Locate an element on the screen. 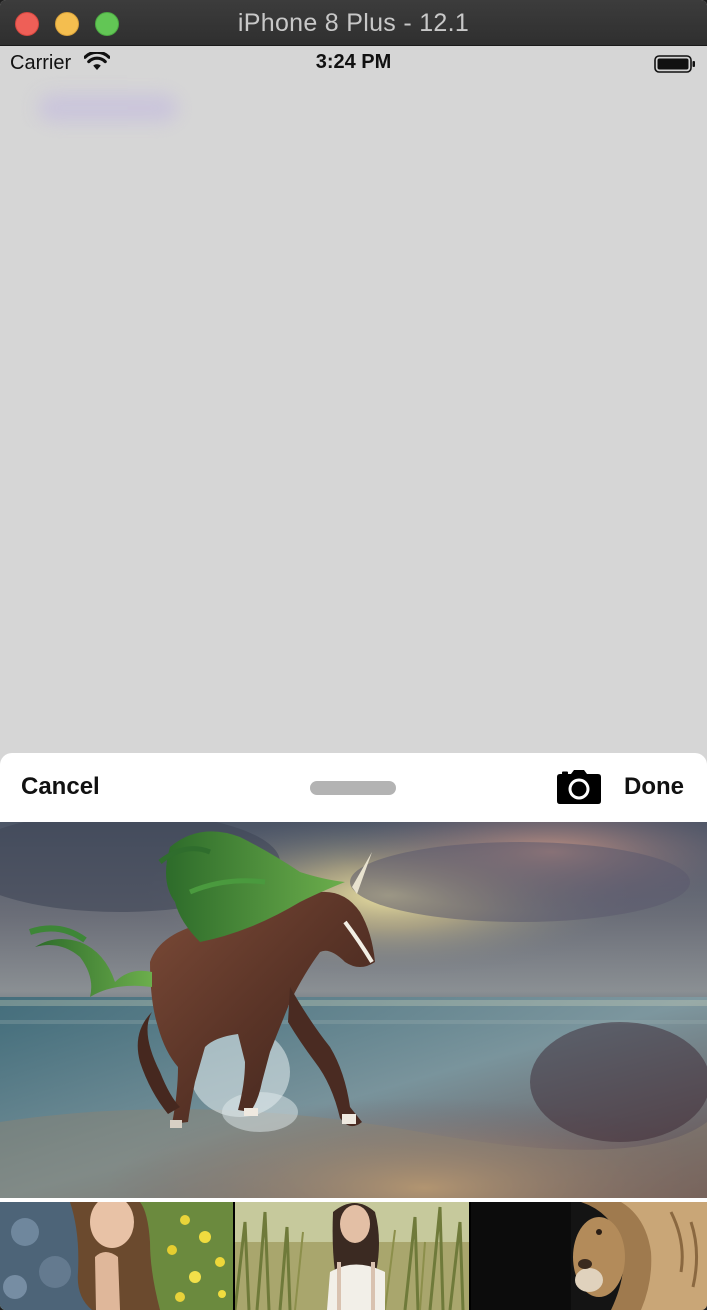  sheet-grabber-handle is located at coordinates (353, 788).